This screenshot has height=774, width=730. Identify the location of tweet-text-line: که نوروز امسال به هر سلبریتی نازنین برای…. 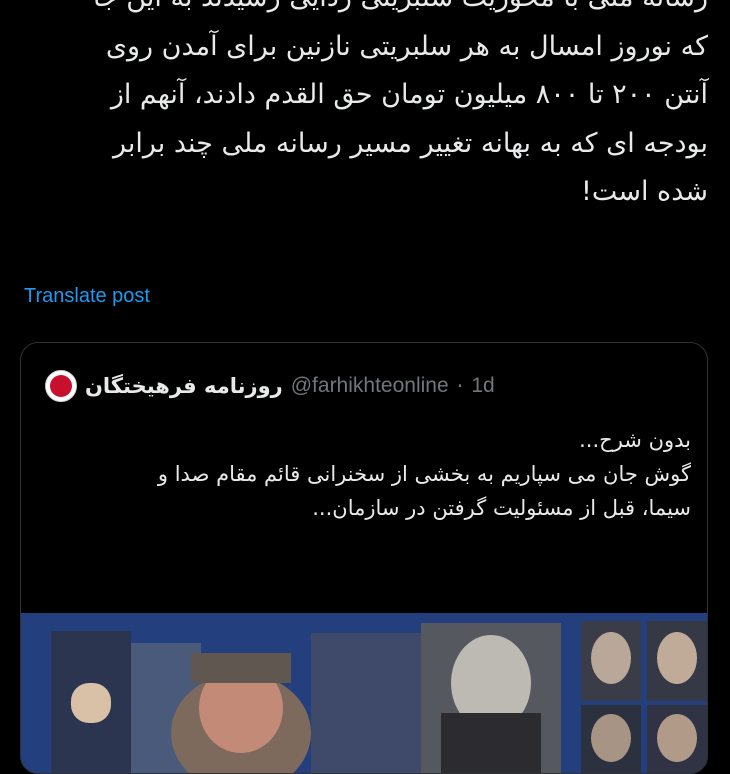
(406, 46).